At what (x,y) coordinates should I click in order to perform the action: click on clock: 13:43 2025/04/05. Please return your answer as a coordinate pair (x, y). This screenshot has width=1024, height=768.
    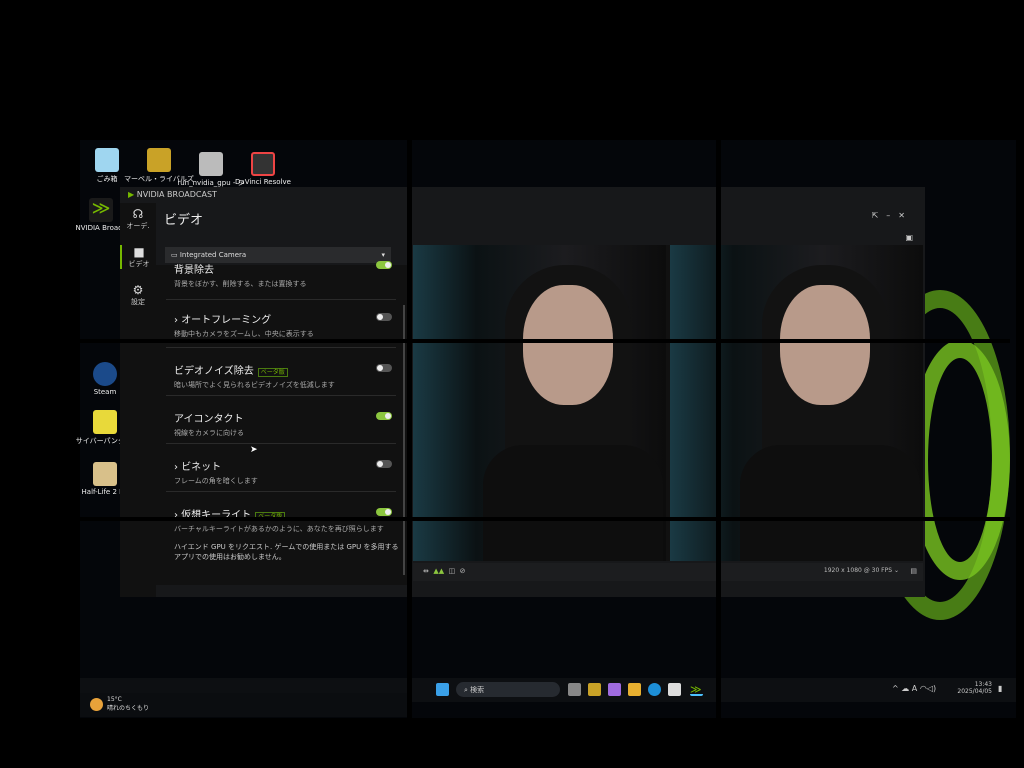
    Looking at the image, I should click on (969, 688).